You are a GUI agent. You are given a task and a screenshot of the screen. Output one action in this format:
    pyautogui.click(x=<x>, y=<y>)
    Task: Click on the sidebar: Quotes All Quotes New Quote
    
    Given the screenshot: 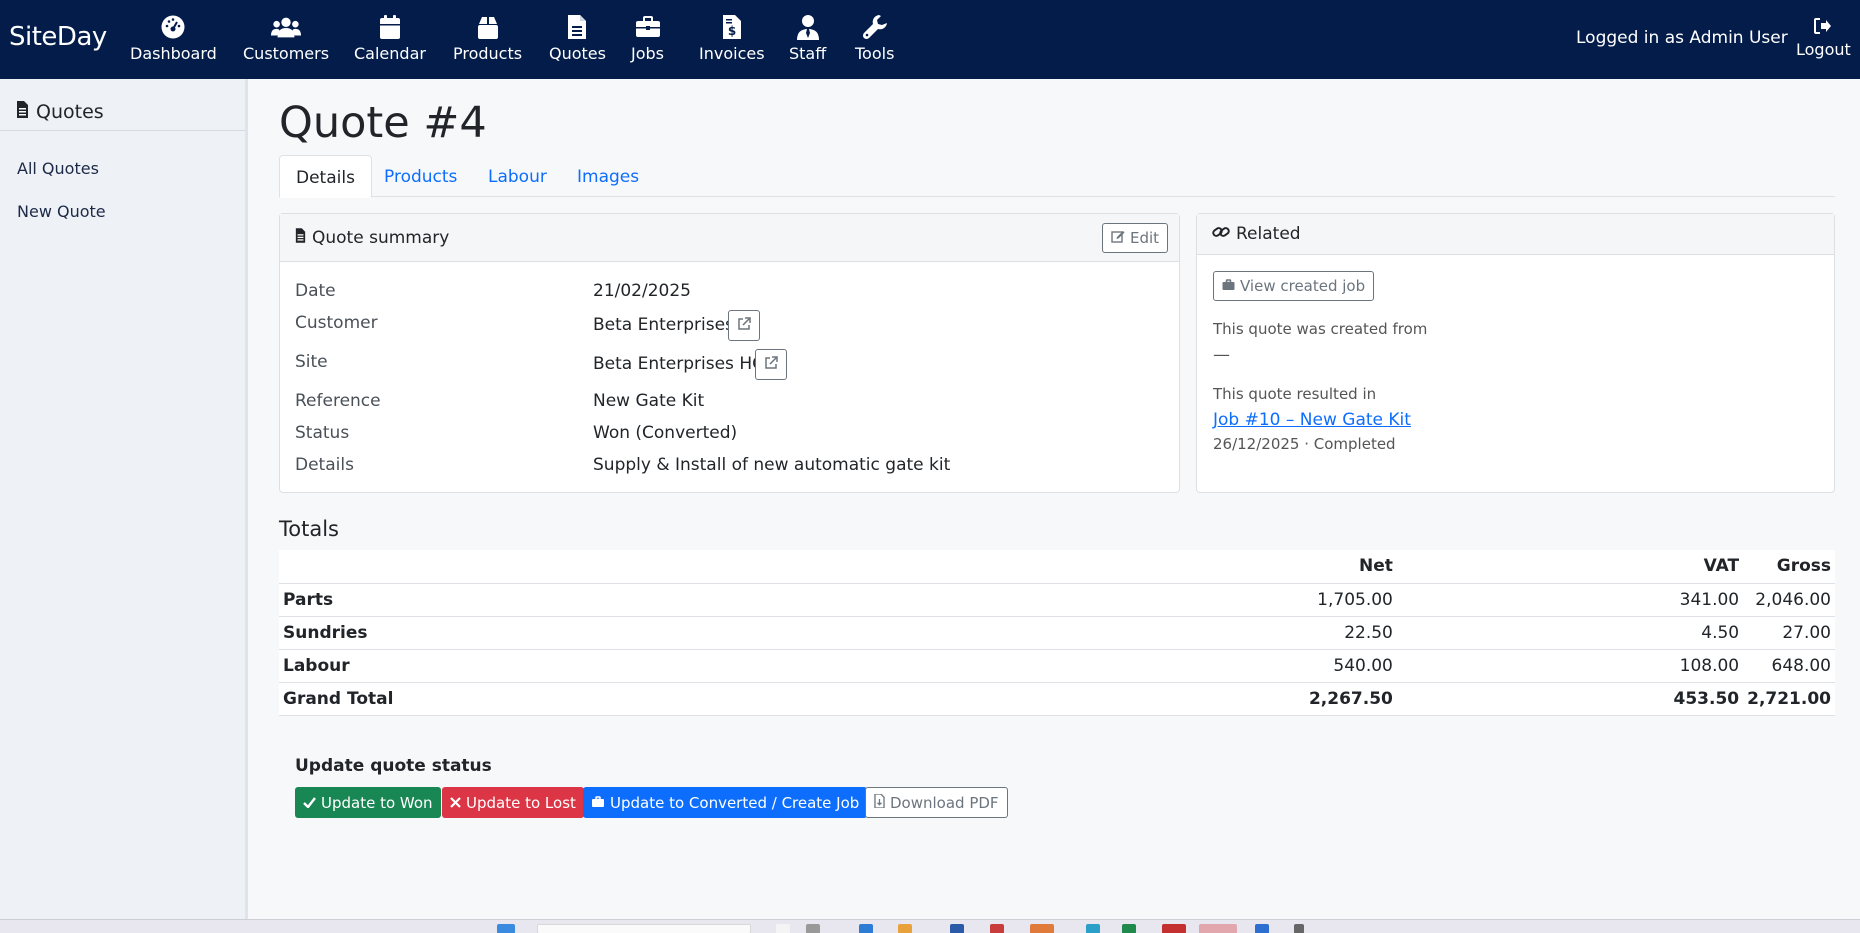 What is the action you would take?
    pyautogui.click(x=124, y=499)
    